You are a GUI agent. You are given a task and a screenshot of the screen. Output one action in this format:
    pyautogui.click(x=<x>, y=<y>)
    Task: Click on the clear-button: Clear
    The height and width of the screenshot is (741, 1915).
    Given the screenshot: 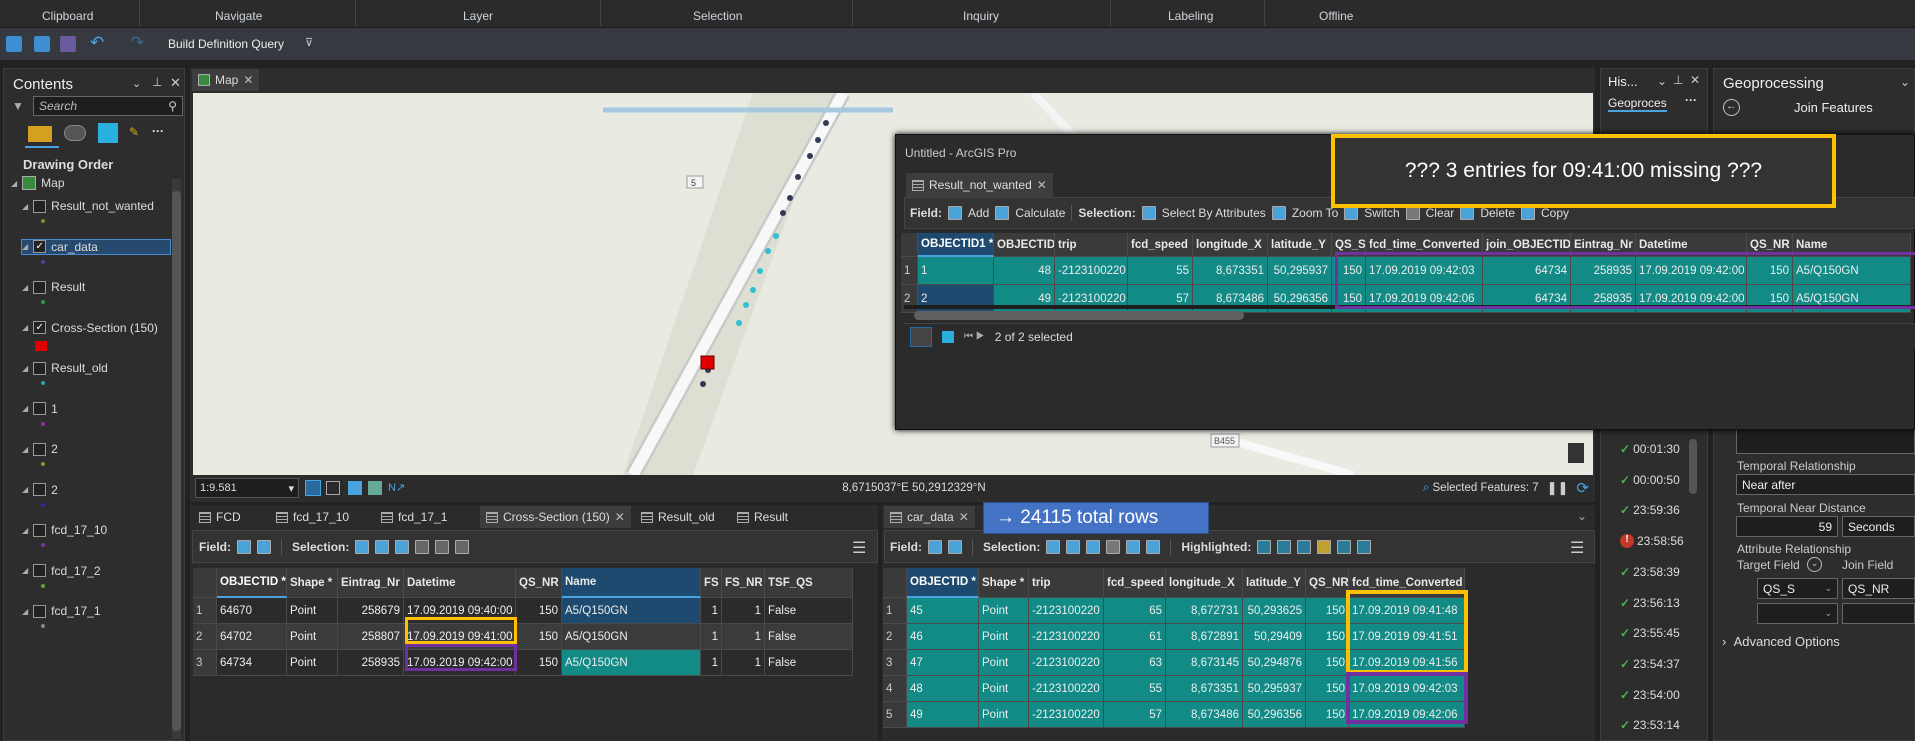 What is the action you would take?
    pyautogui.click(x=1440, y=213)
    